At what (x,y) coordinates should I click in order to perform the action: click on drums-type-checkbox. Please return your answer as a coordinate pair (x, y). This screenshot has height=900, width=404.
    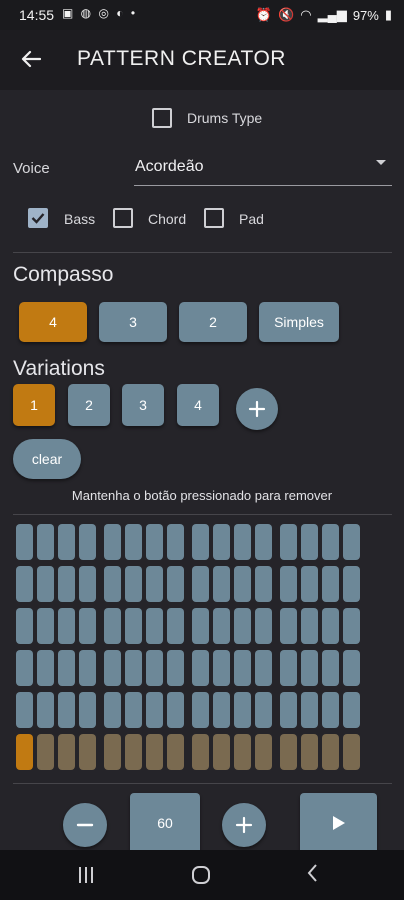
    Looking at the image, I should click on (162, 118).